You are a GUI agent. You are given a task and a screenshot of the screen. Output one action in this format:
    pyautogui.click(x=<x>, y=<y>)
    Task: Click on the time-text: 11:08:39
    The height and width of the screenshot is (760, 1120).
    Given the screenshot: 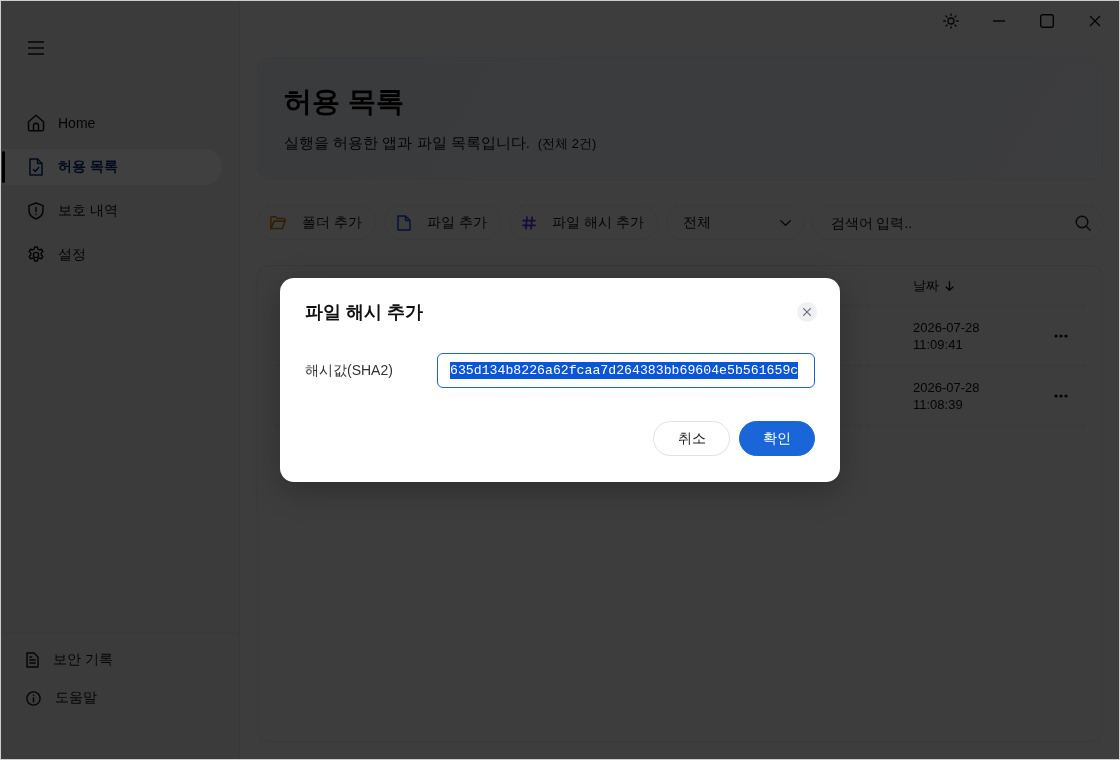 What is the action you would take?
    pyautogui.click(x=938, y=404)
    